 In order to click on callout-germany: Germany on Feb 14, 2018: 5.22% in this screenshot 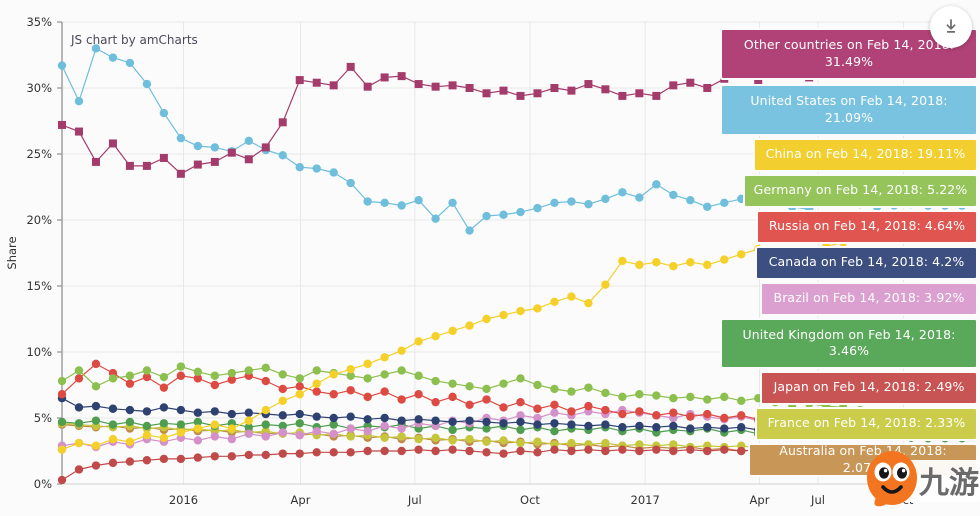, I will do `click(860, 191)`.